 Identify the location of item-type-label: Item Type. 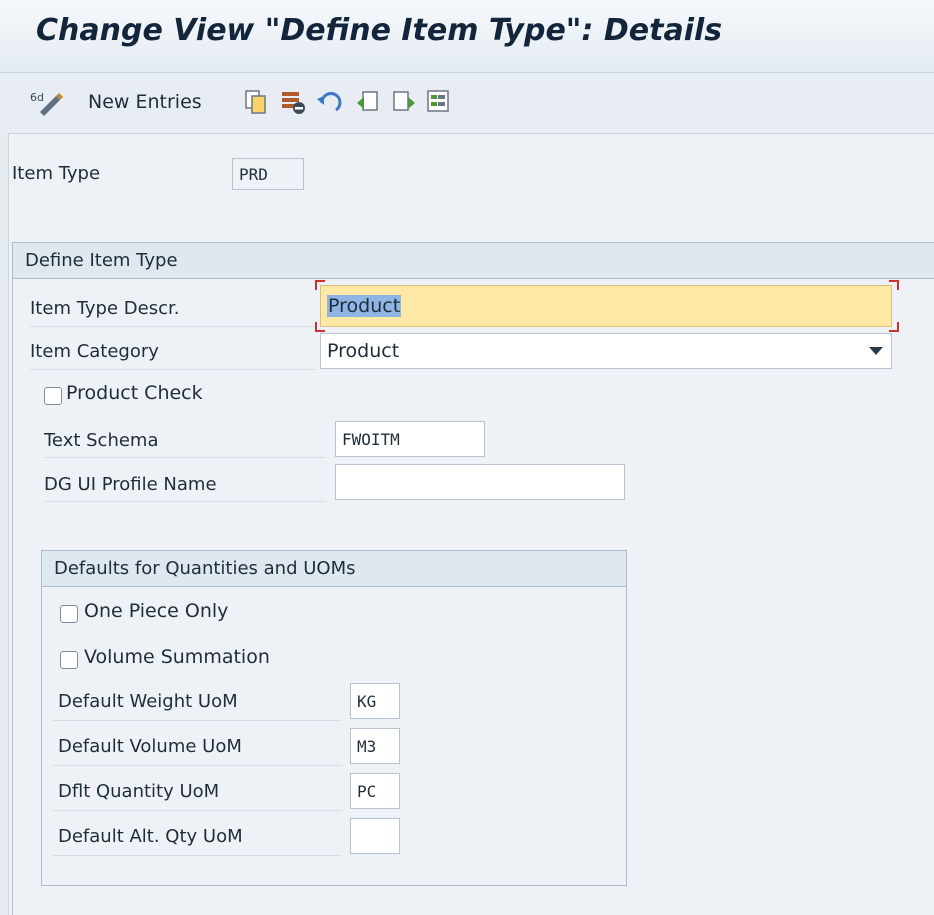
(56, 173).